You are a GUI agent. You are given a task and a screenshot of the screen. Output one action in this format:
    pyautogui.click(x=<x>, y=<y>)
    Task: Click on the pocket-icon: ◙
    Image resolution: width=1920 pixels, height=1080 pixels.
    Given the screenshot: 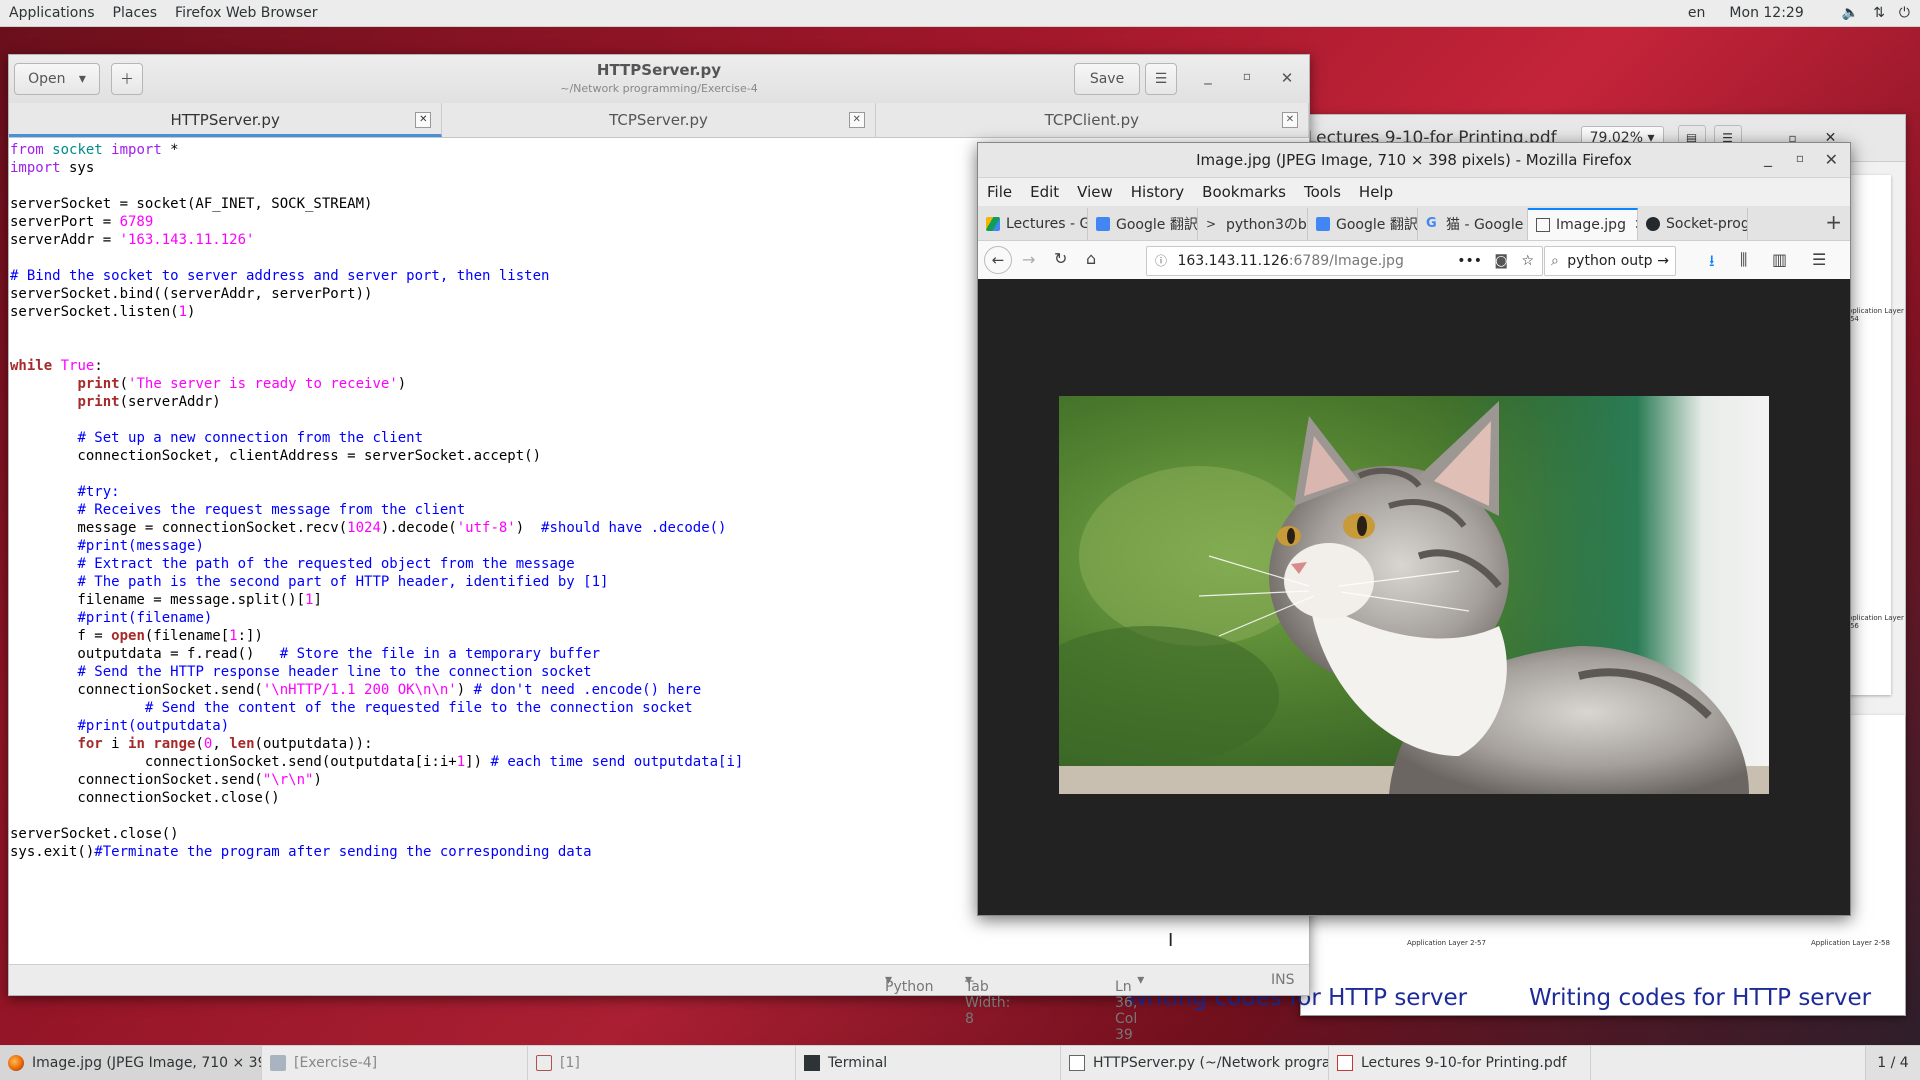 What is the action you would take?
    pyautogui.click(x=1501, y=261)
    